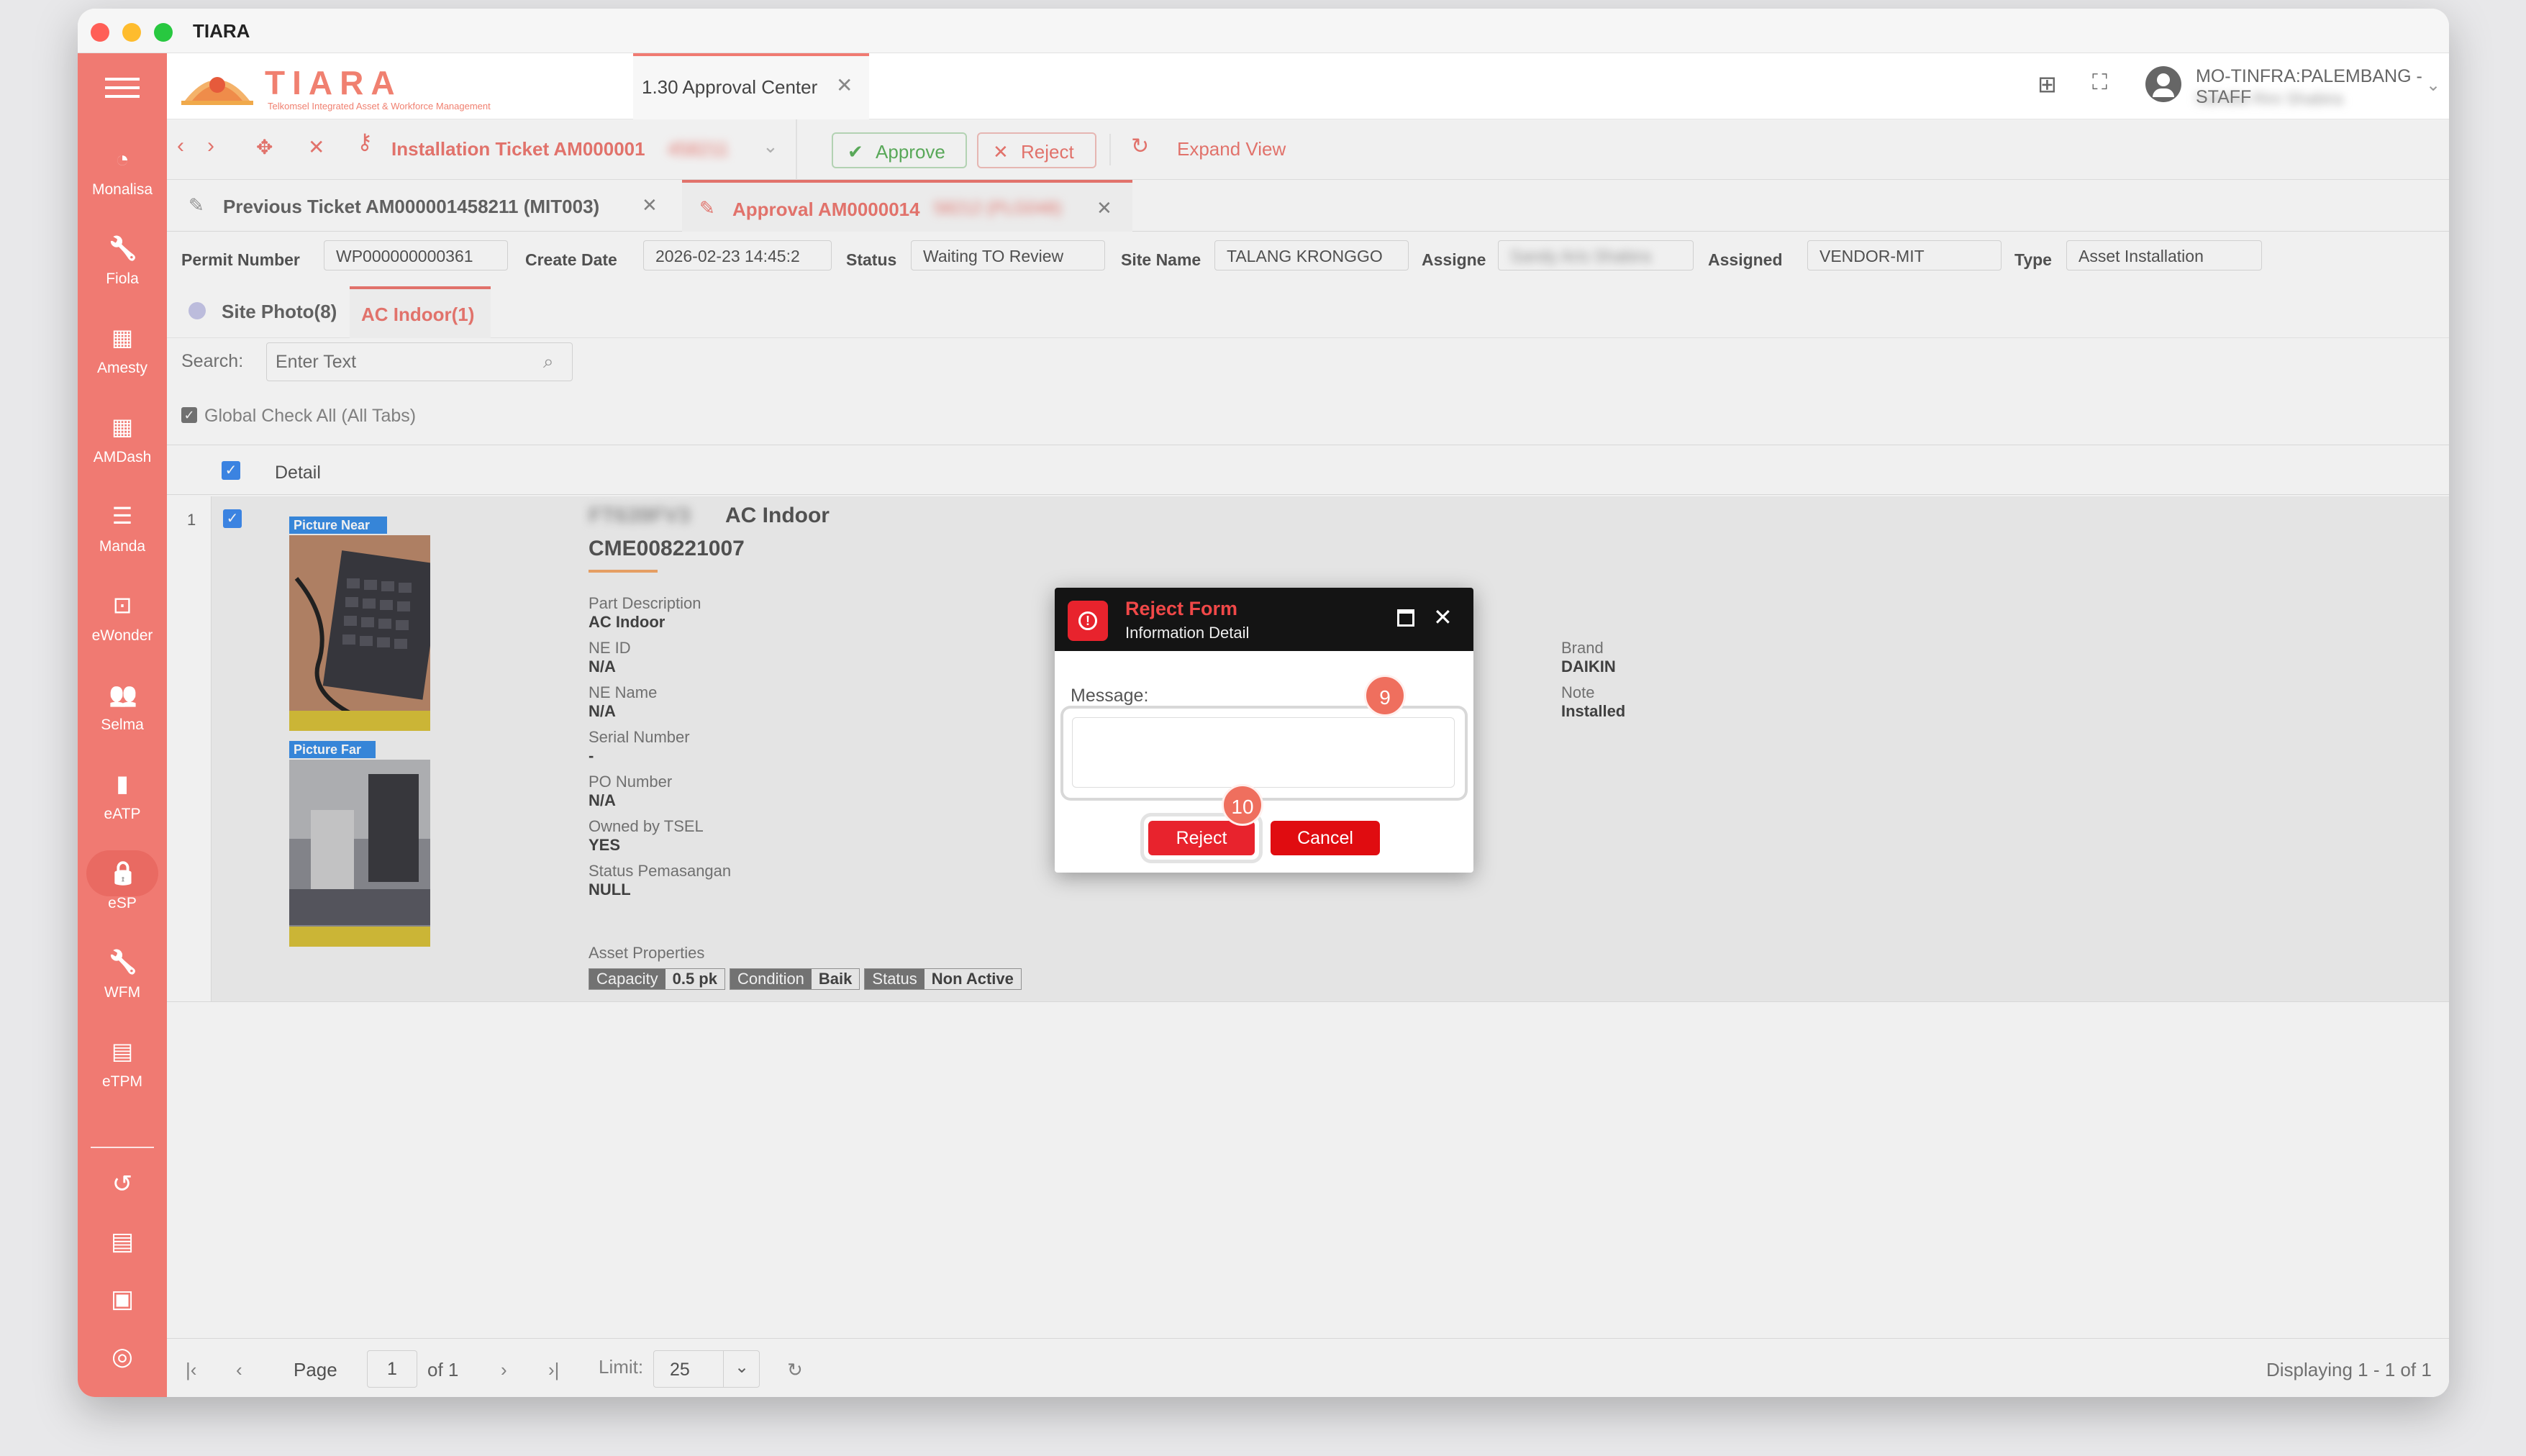 Image resolution: width=2526 pixels, height=1456 pixels. Describe the element at coordinates (1405, 618) in the screenshot. I see `maximize-icon` at that location.